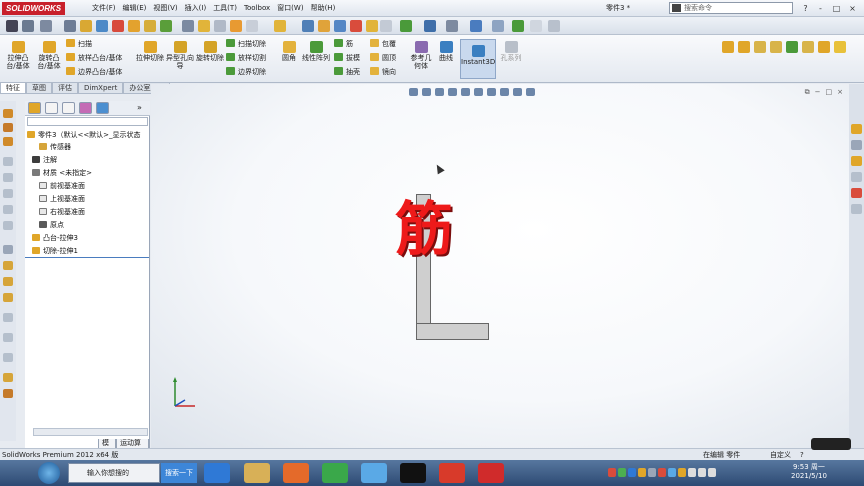  What do you see at coordinates (246, 58) in the screenshot?
I see `lofted-cut-button: 放样切割` at bounding box center [246, 58].